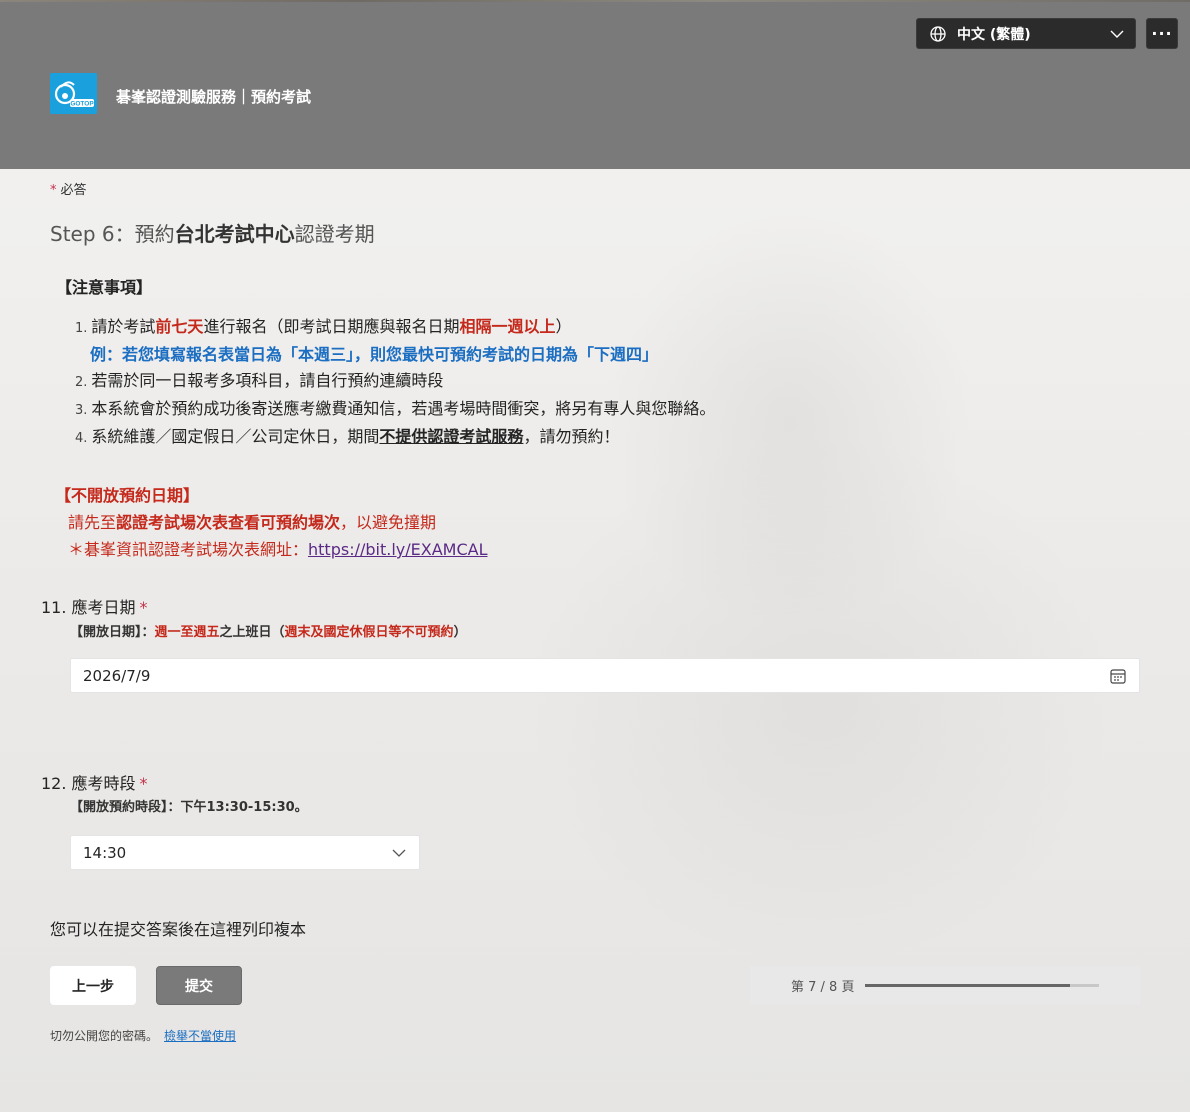 This screenshot has width=1190, height=1112. What do you see at coordinates (214, 97) in the screenshot?
I see `form-title: 碁峯認證測驗服務｜預約考試` at bounding box center [214, 97].